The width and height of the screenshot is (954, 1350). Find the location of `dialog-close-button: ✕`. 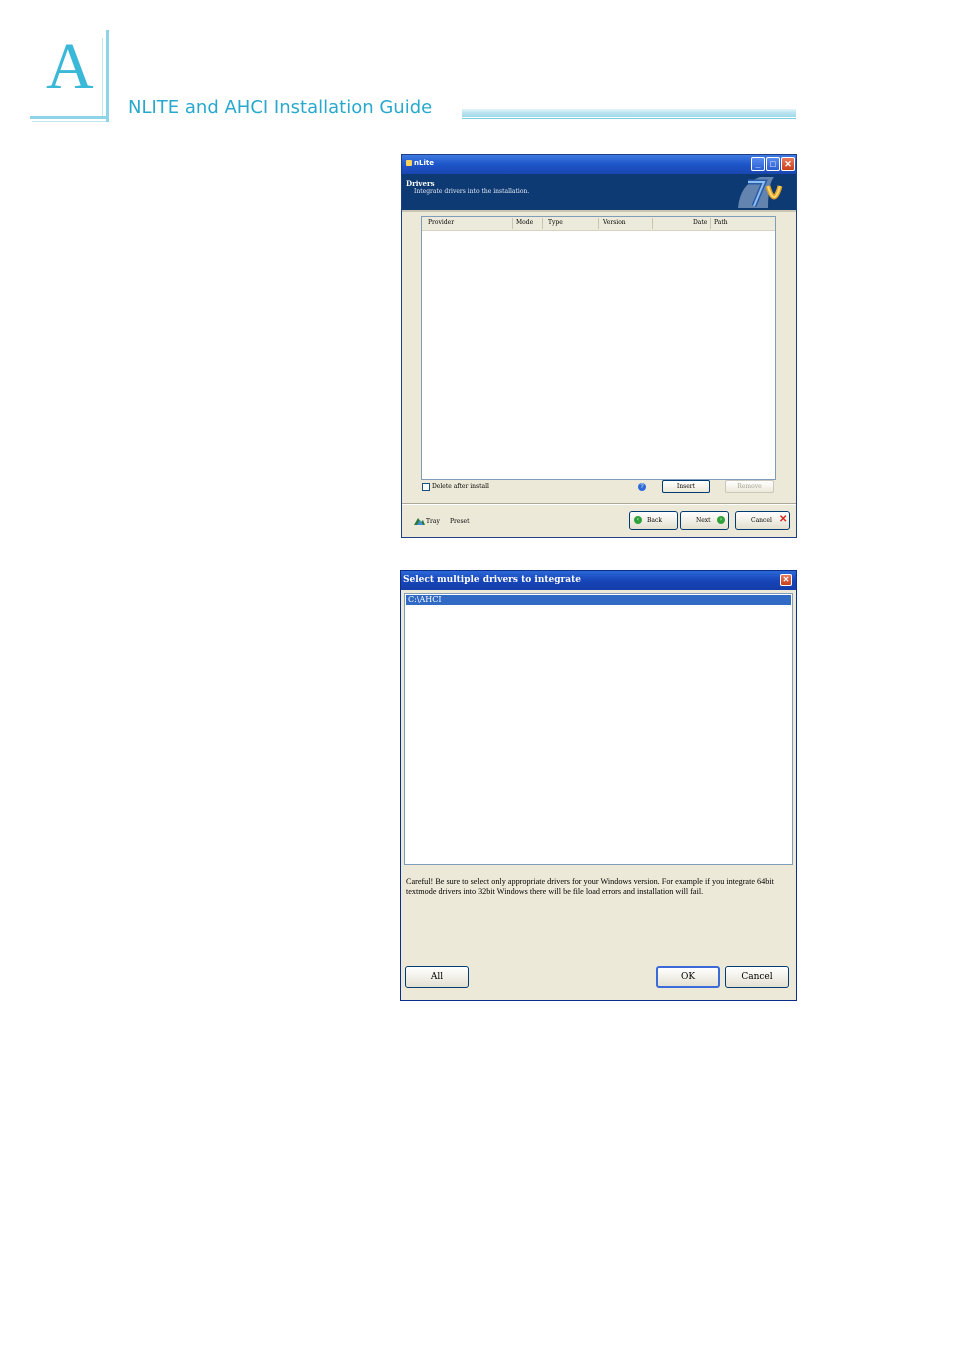

dialog-close-button: ✕ is located at coordinates (786, 580).